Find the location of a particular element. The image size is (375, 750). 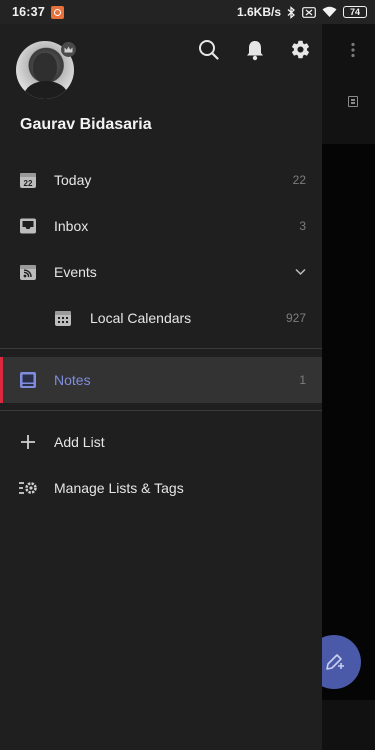

gear-icon is located at coordinates (300, 49).